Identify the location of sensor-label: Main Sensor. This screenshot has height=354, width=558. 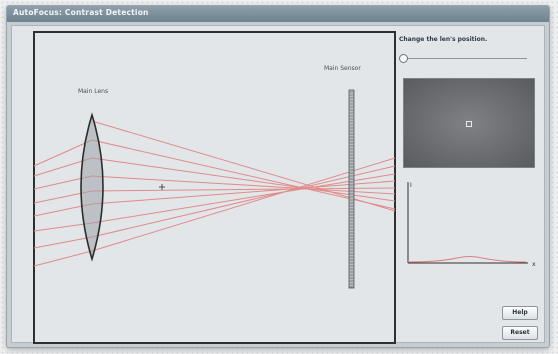
(342, 68).